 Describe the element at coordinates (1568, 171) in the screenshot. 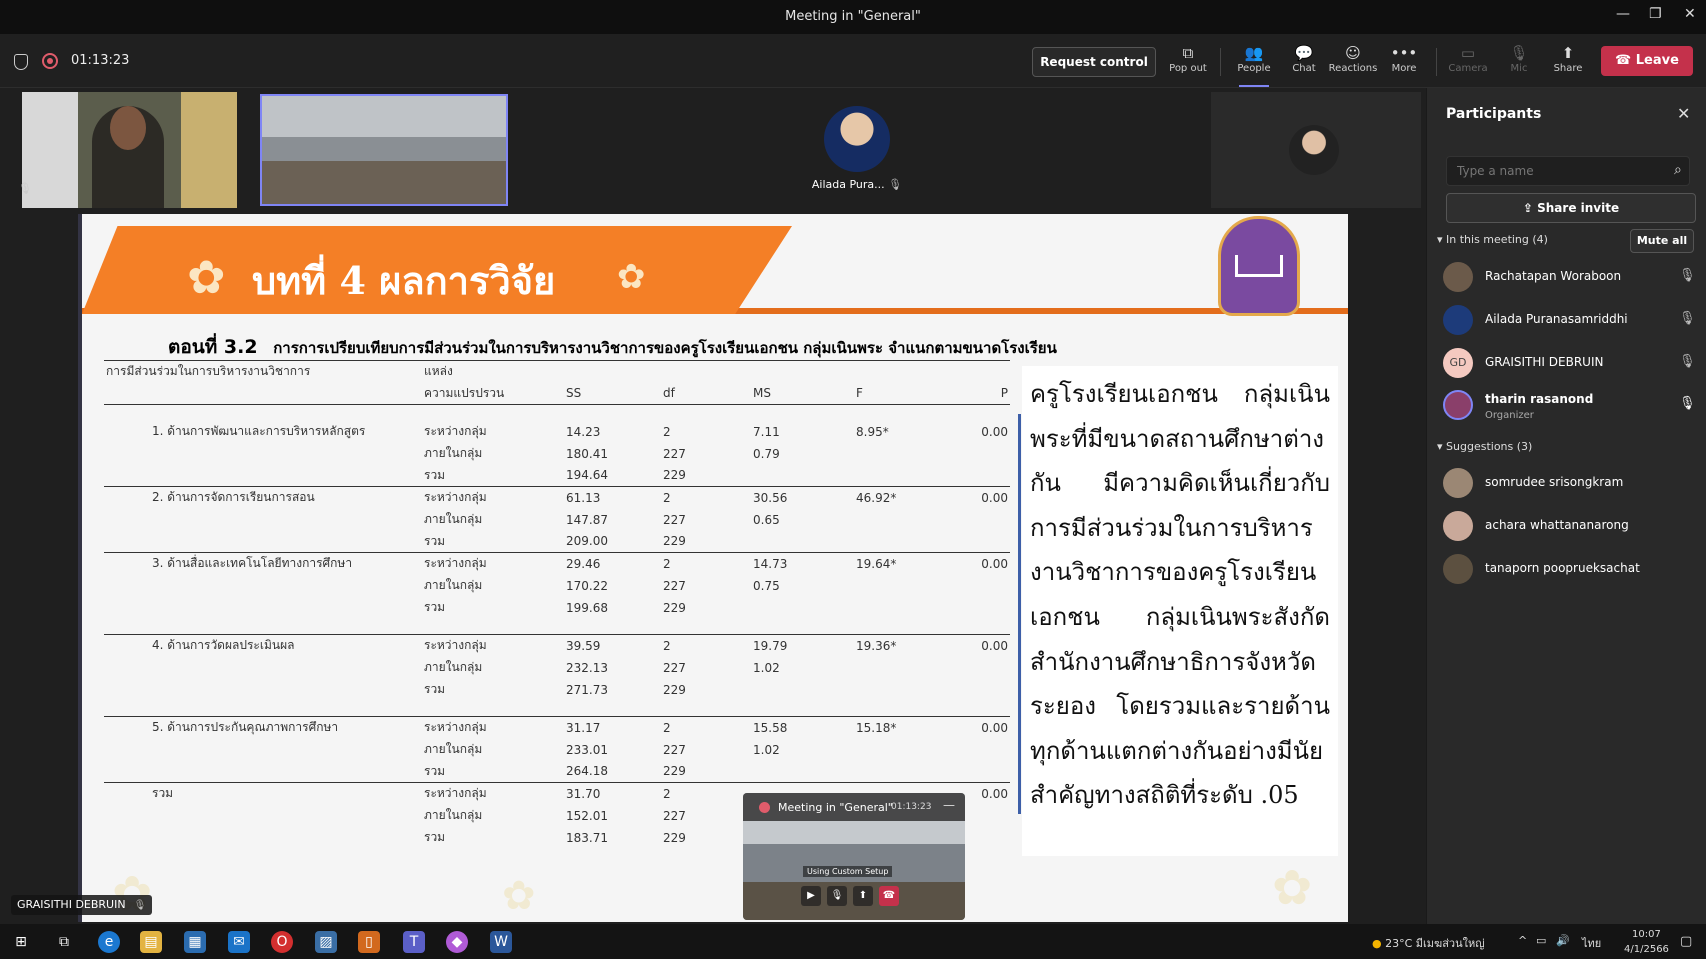

I see `search-input` at that location.